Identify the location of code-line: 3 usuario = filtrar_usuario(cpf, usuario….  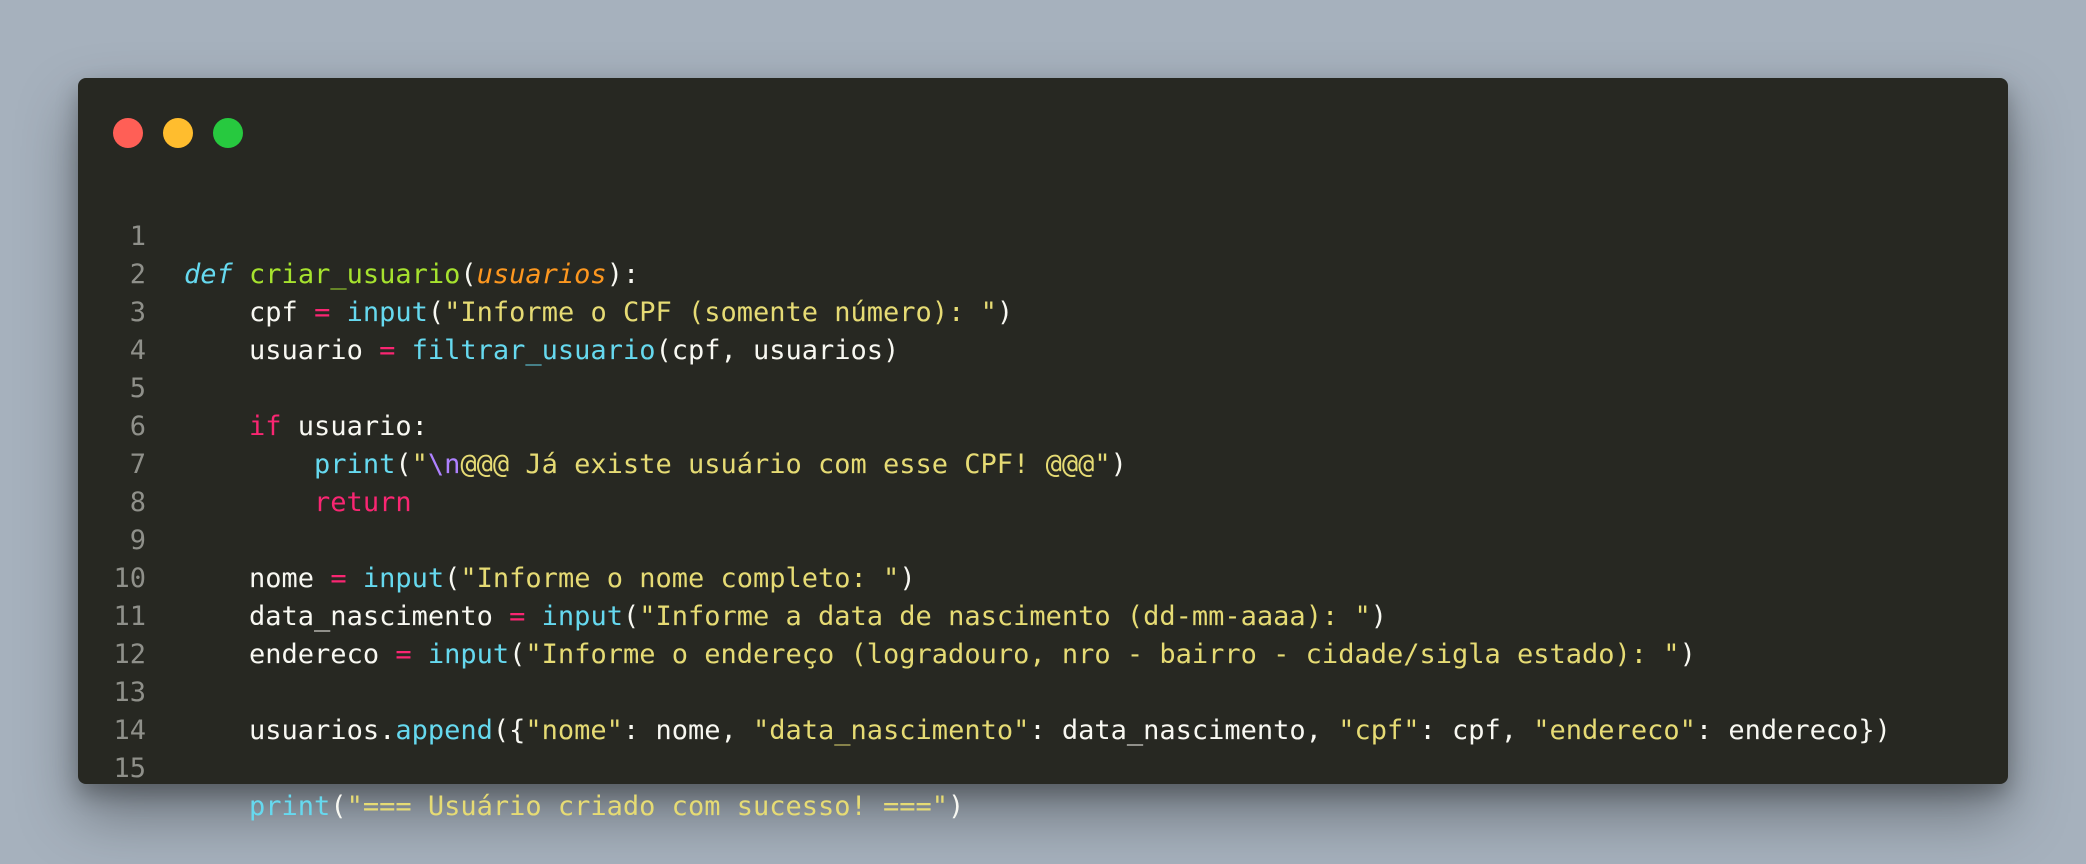
(1043, 311).